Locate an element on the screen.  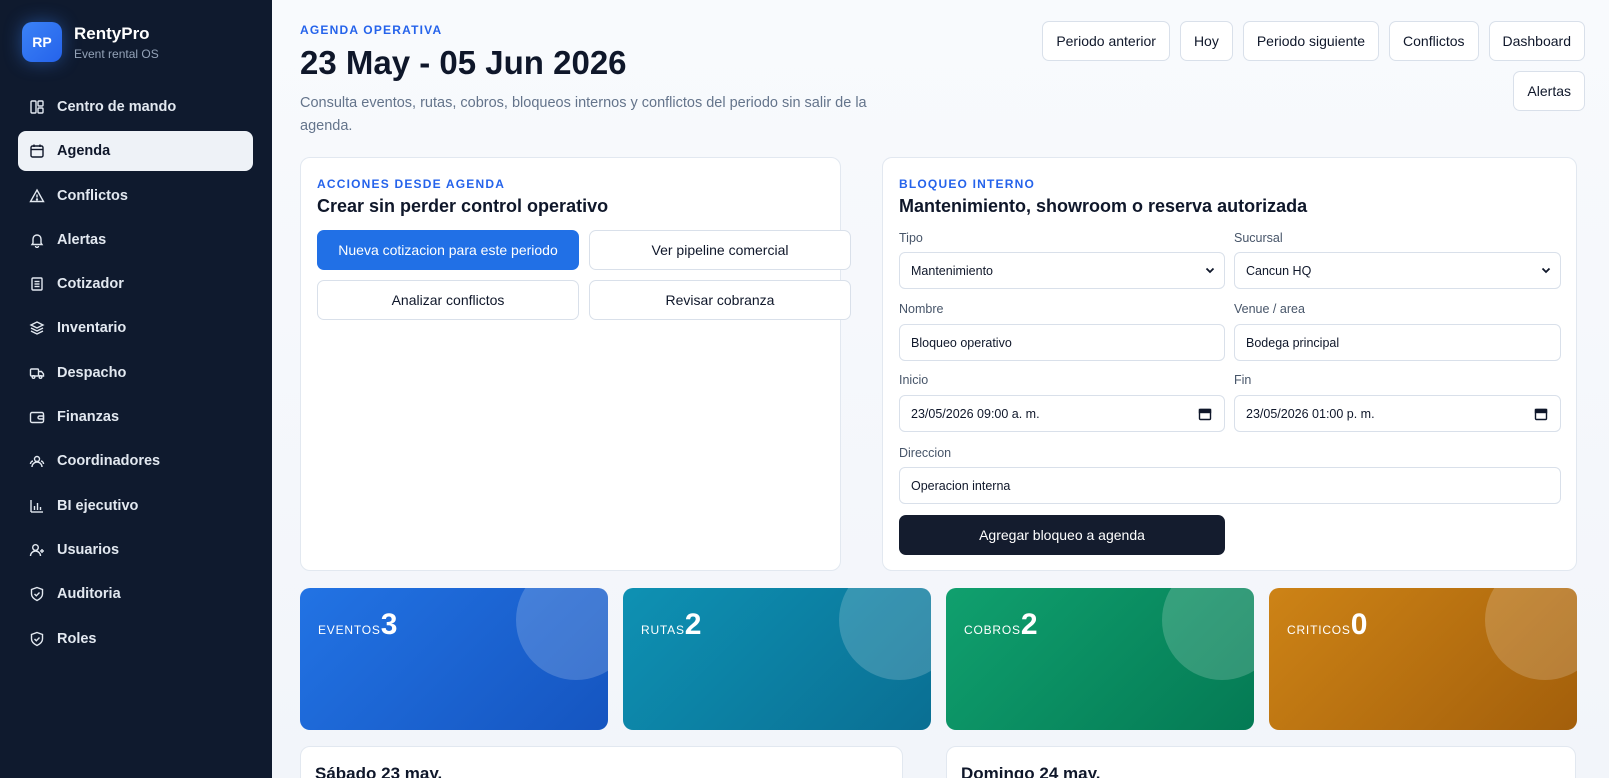
day-card-sunday: Domingo 24 may. is located at coordinates (1261, 762).